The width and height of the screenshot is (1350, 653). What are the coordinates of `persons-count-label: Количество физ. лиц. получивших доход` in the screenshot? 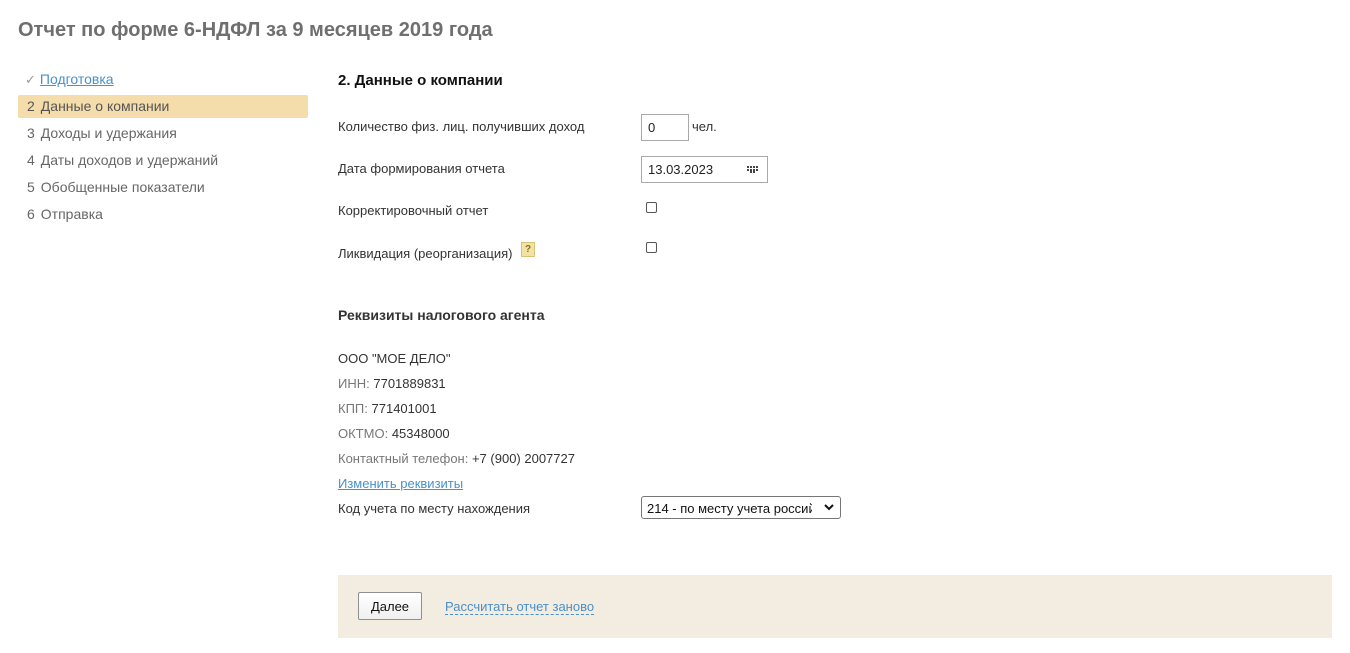 It's located at (461, 126).